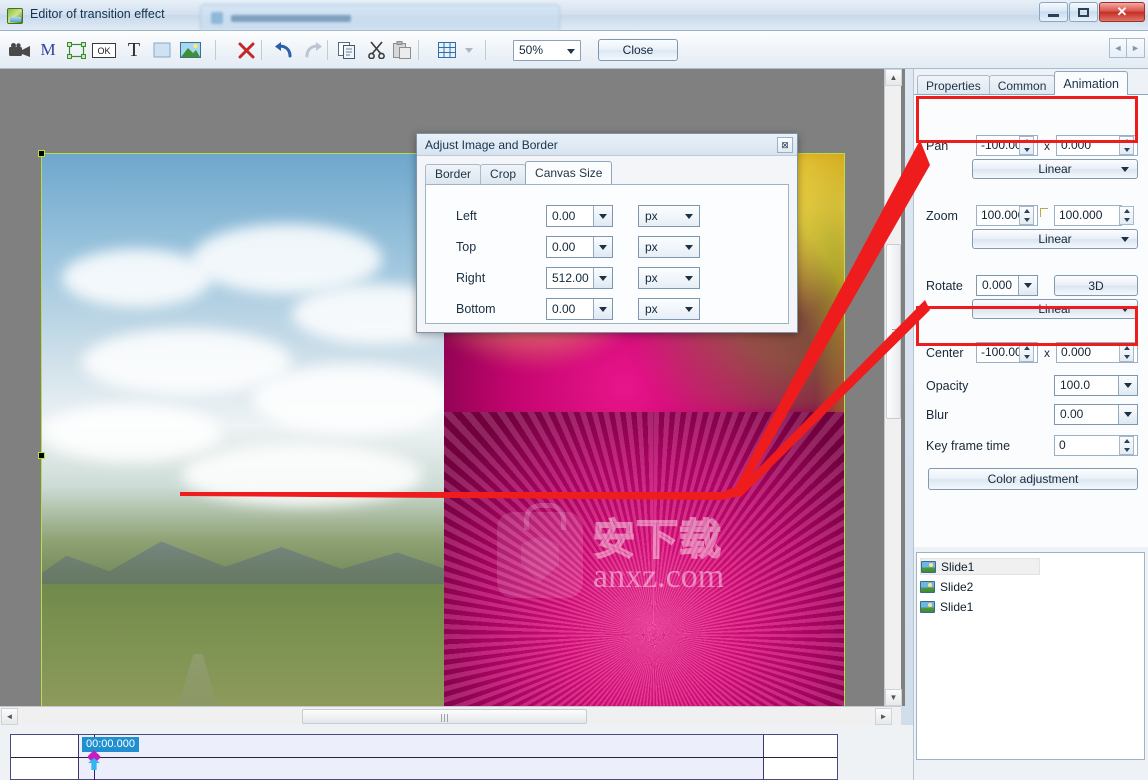 This screenshot has height=780, width=1148. Describe the element at coordinates (1055, 239) in the screenshot. I see `zoom-interpolation-dropdown: Linear` at that location.